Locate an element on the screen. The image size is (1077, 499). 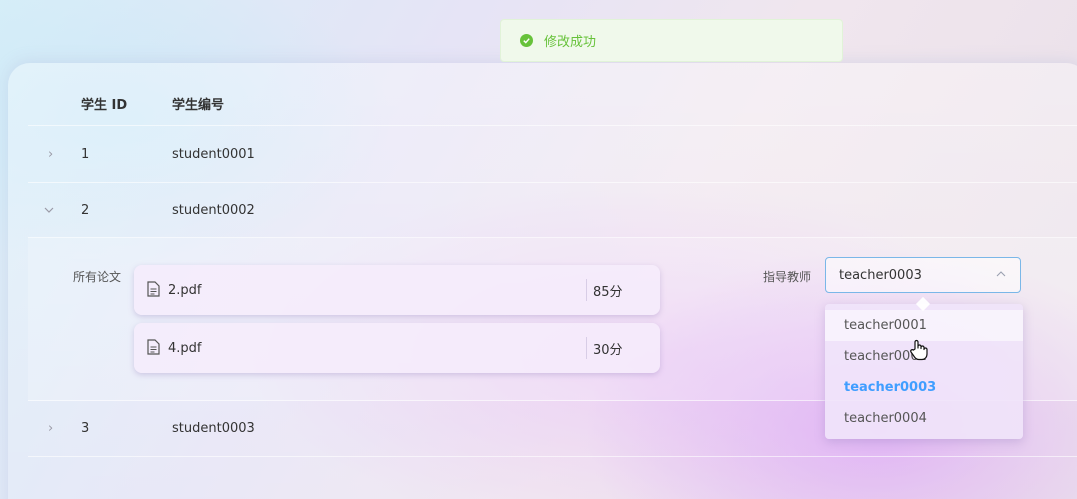
check-circle-icon is located at coordinates (526, 40).